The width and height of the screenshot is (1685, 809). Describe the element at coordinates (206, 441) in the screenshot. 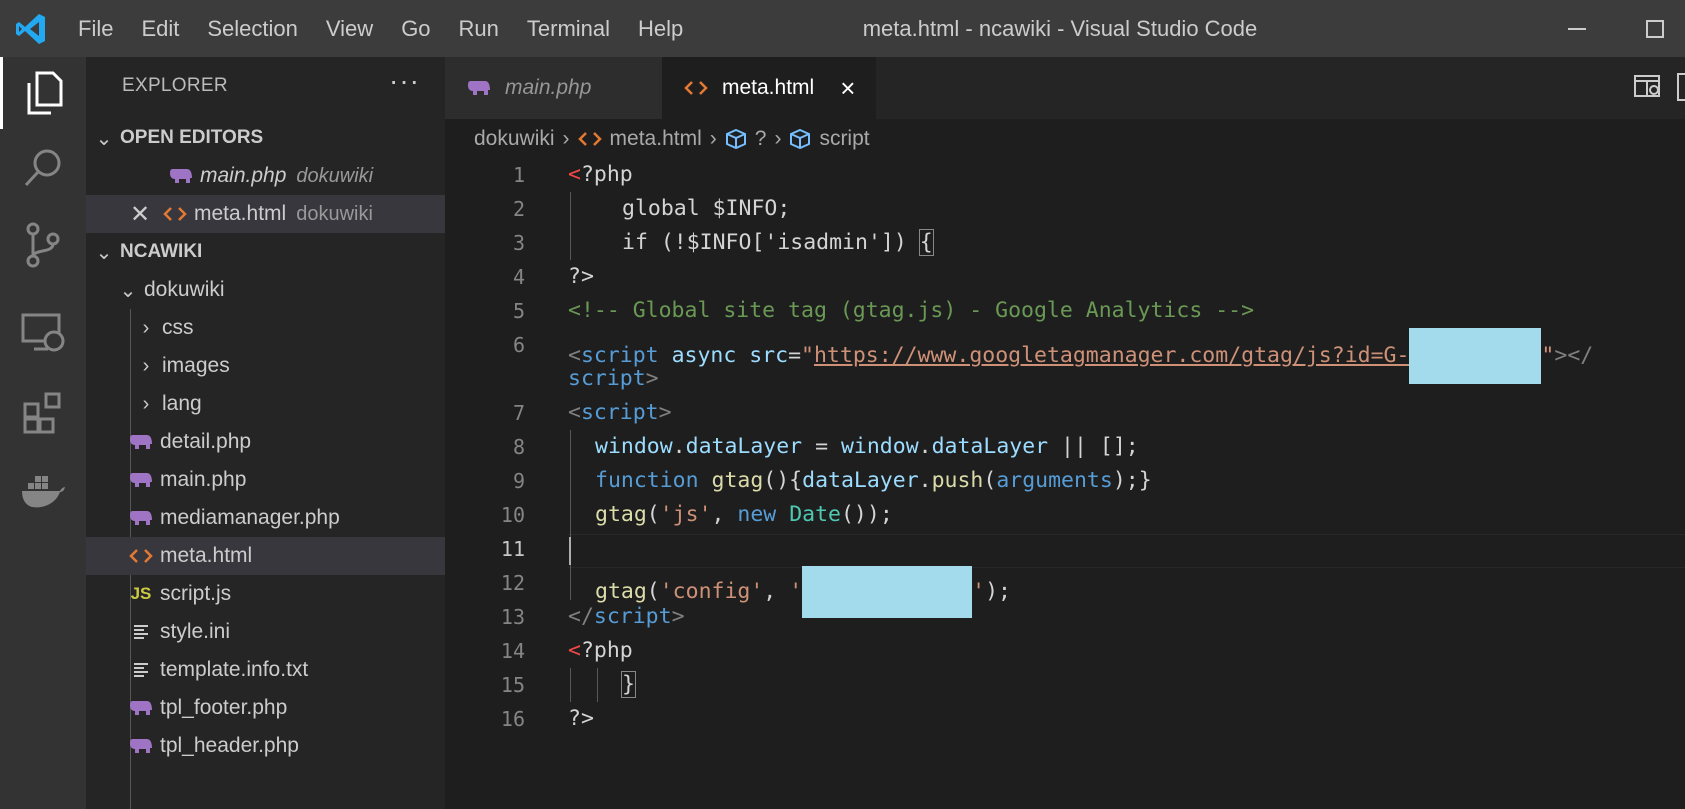

I see `tree-item-label: detail.php` at that location.